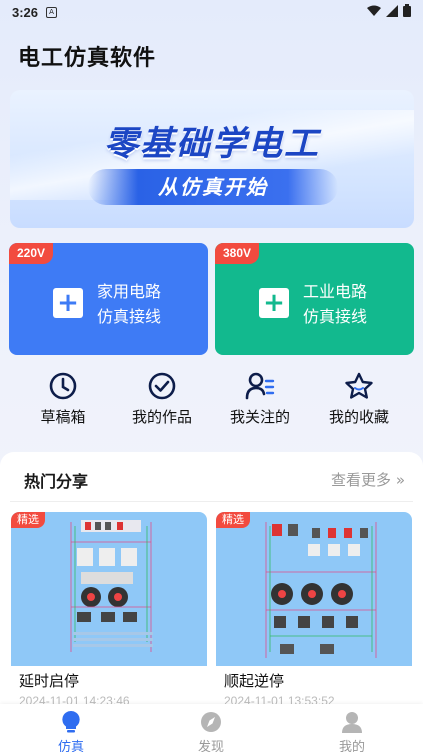  Describe the element at coordinates (129, 291) in the screenshot. I see `card-line1: 家用电路` at that location.